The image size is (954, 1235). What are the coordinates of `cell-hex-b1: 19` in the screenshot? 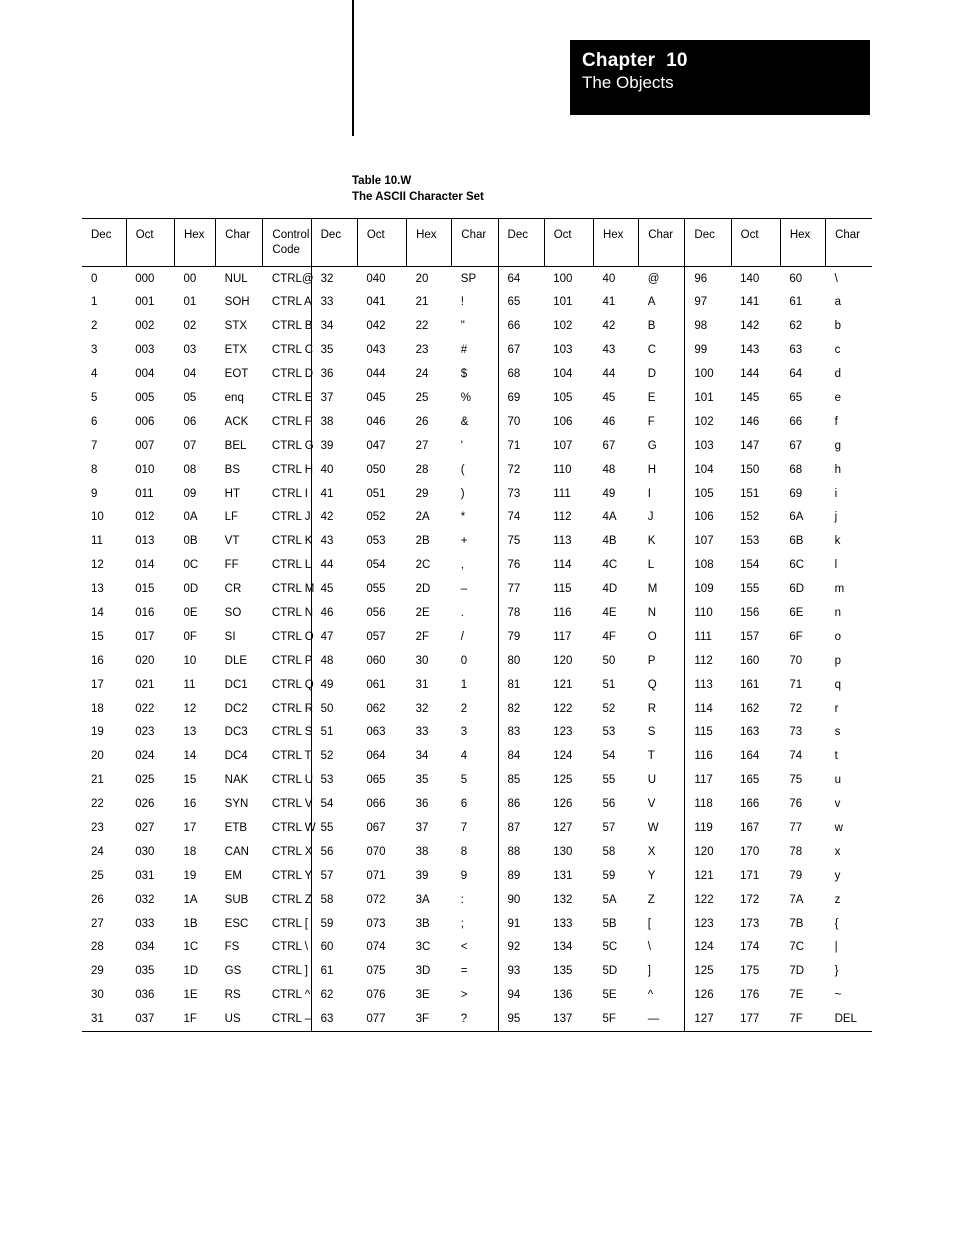 It's located at (190, 875).